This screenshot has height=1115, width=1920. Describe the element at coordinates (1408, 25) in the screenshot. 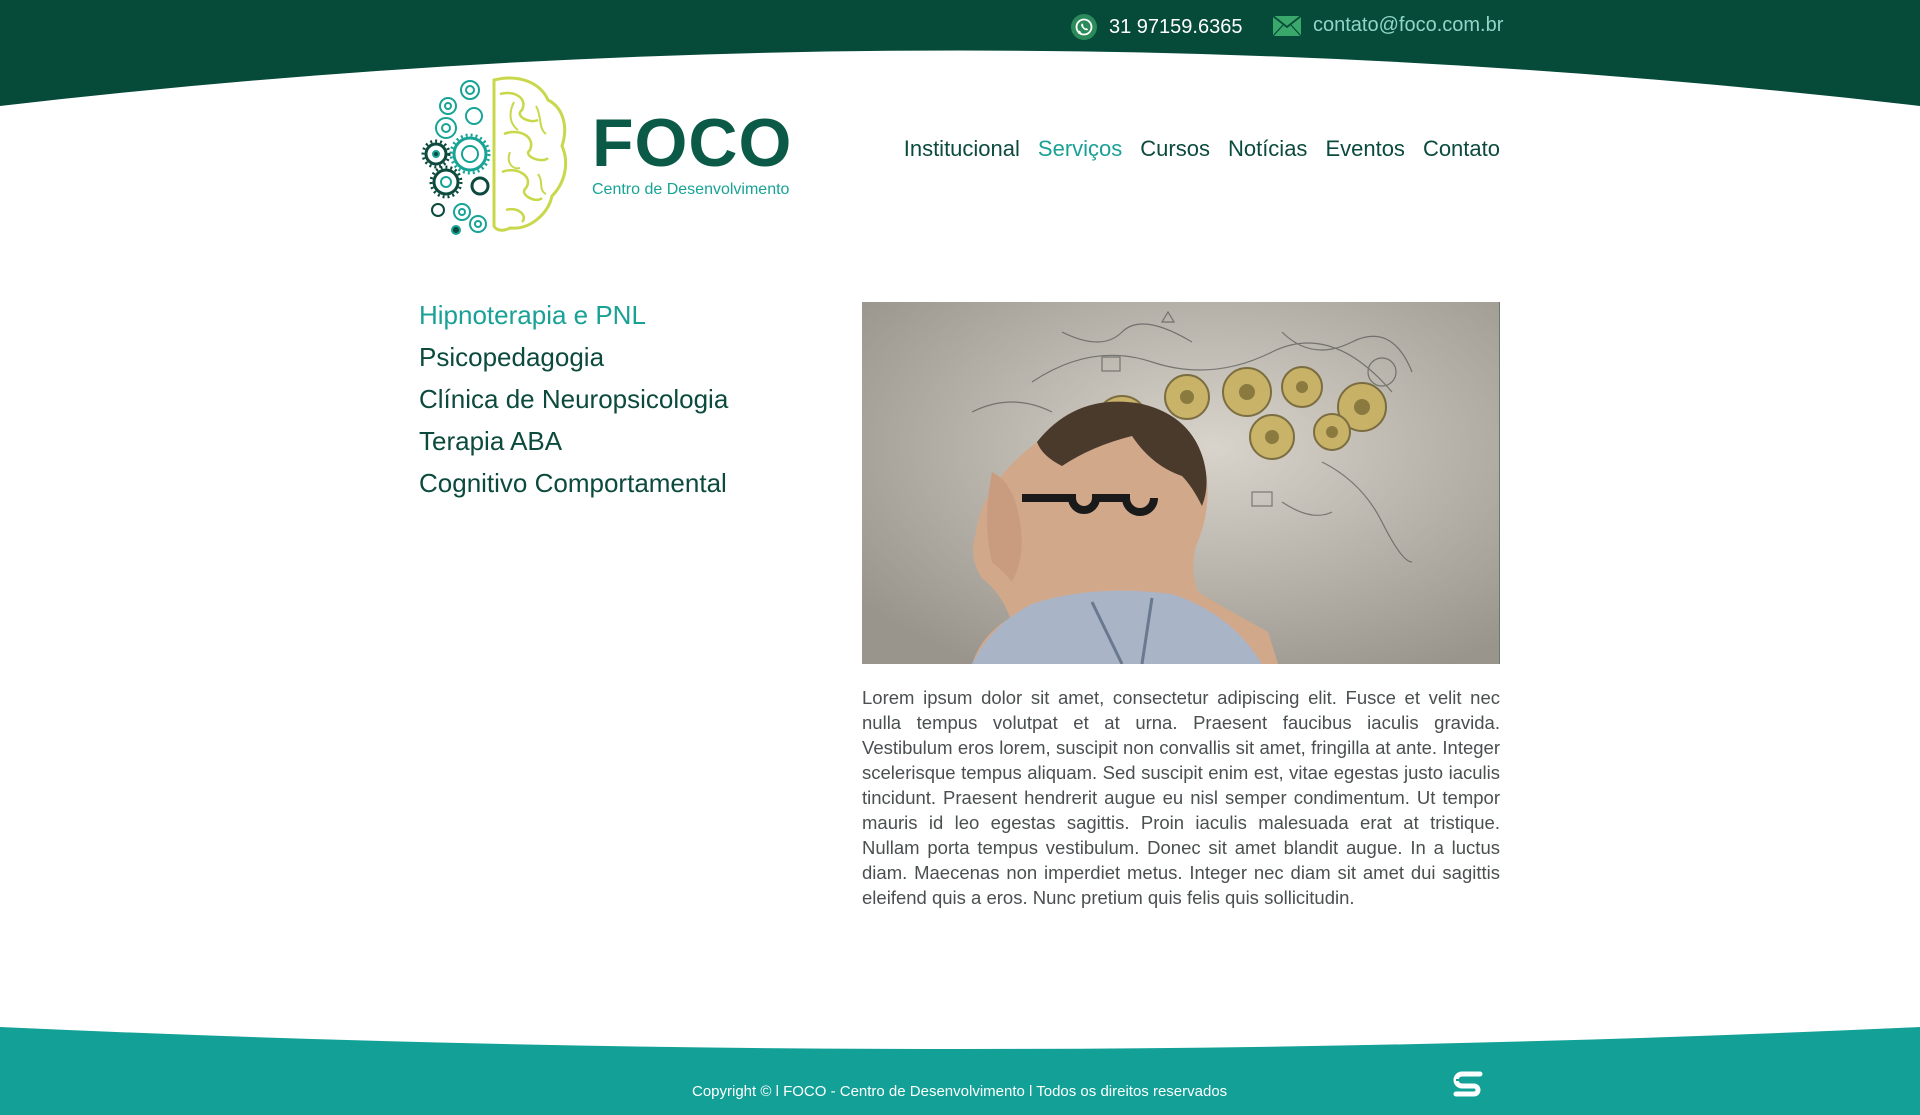

I see `email-address: contato@foco.com.br` at that location.